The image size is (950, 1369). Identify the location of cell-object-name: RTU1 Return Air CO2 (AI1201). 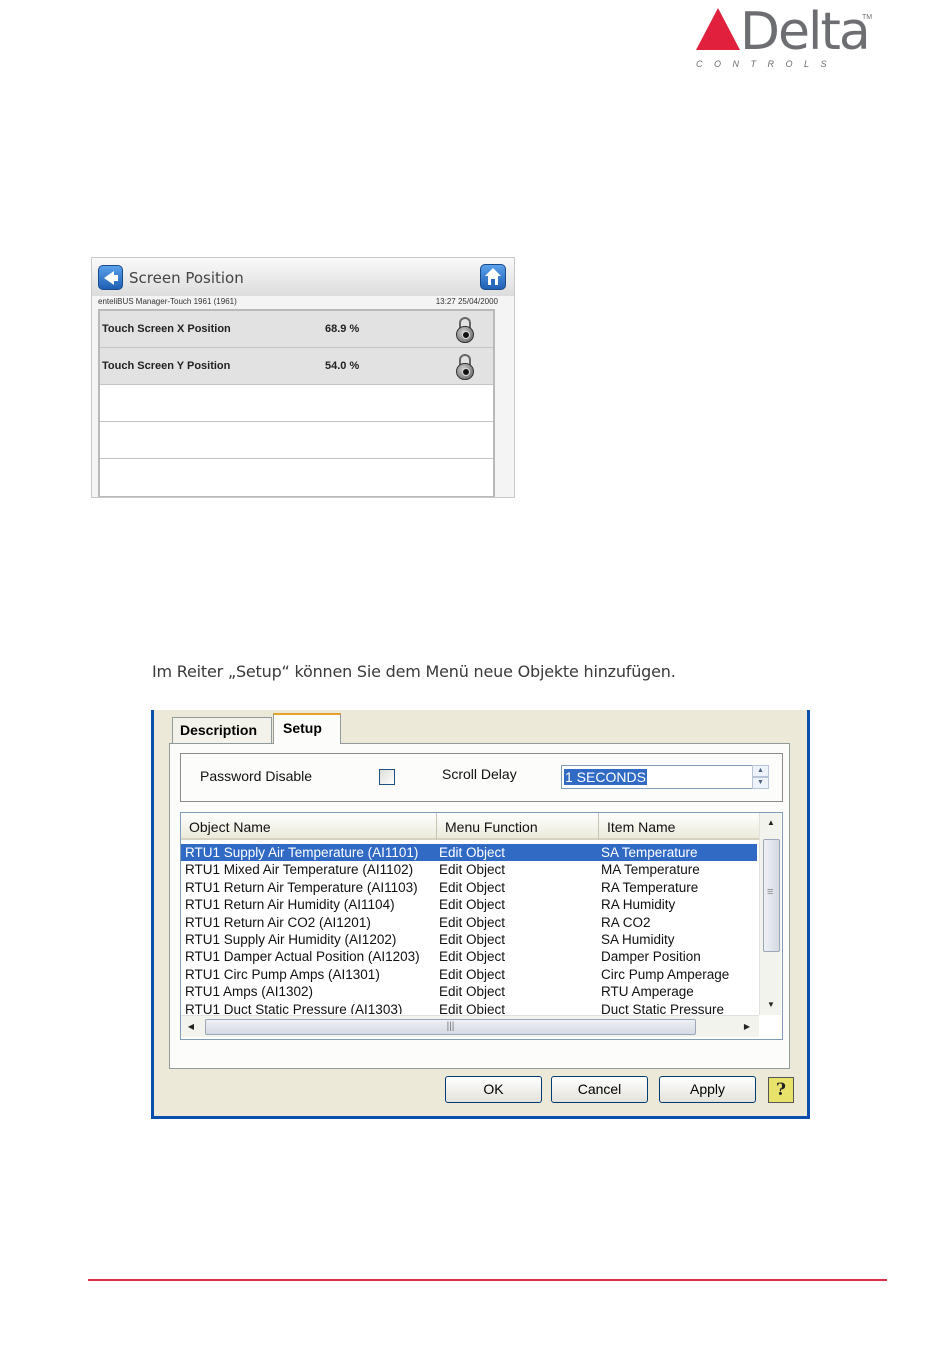
(278, 922).